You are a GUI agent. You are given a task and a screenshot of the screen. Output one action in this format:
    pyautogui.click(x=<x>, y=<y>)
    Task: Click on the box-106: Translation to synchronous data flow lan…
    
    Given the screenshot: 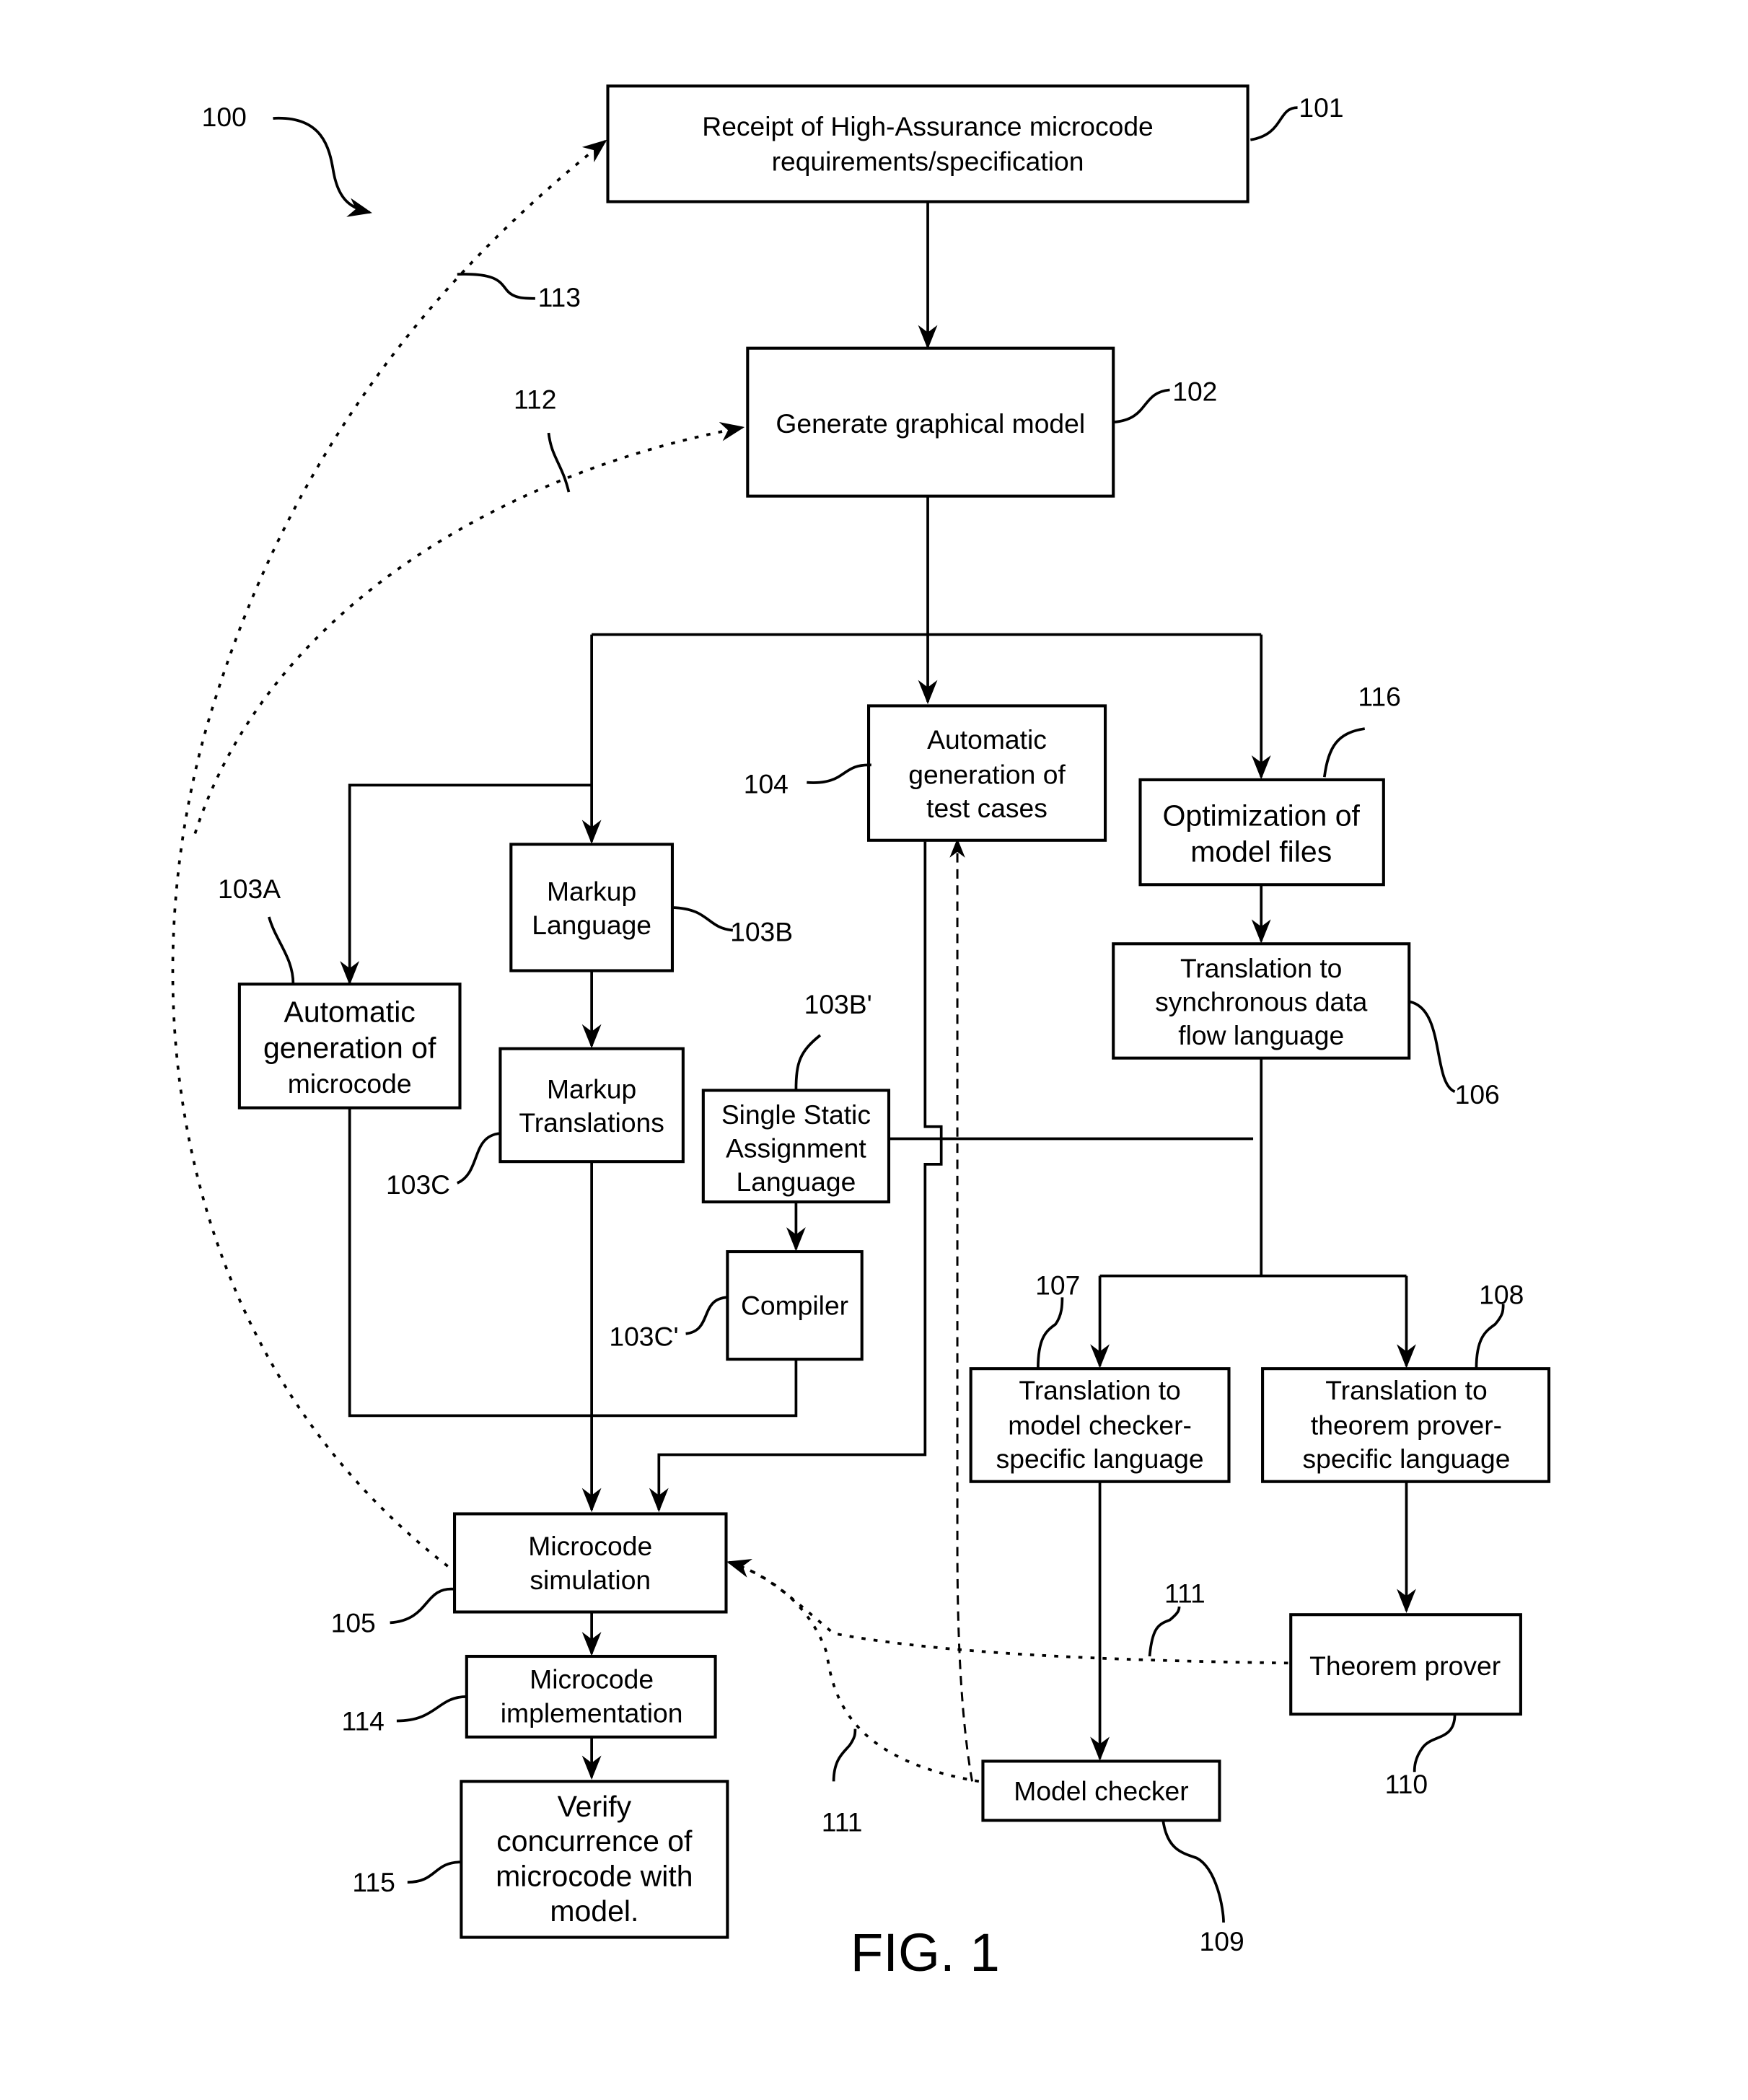 What is the action you would take?
    pyautogui.click(x=1261, y=1001)
    